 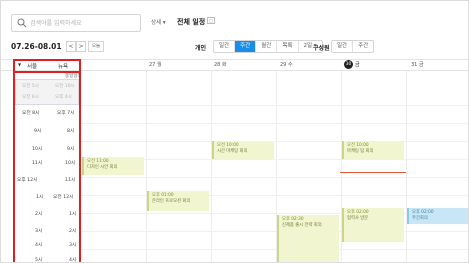 I want to click on view-list: 목록, so click(x=288, y=46).